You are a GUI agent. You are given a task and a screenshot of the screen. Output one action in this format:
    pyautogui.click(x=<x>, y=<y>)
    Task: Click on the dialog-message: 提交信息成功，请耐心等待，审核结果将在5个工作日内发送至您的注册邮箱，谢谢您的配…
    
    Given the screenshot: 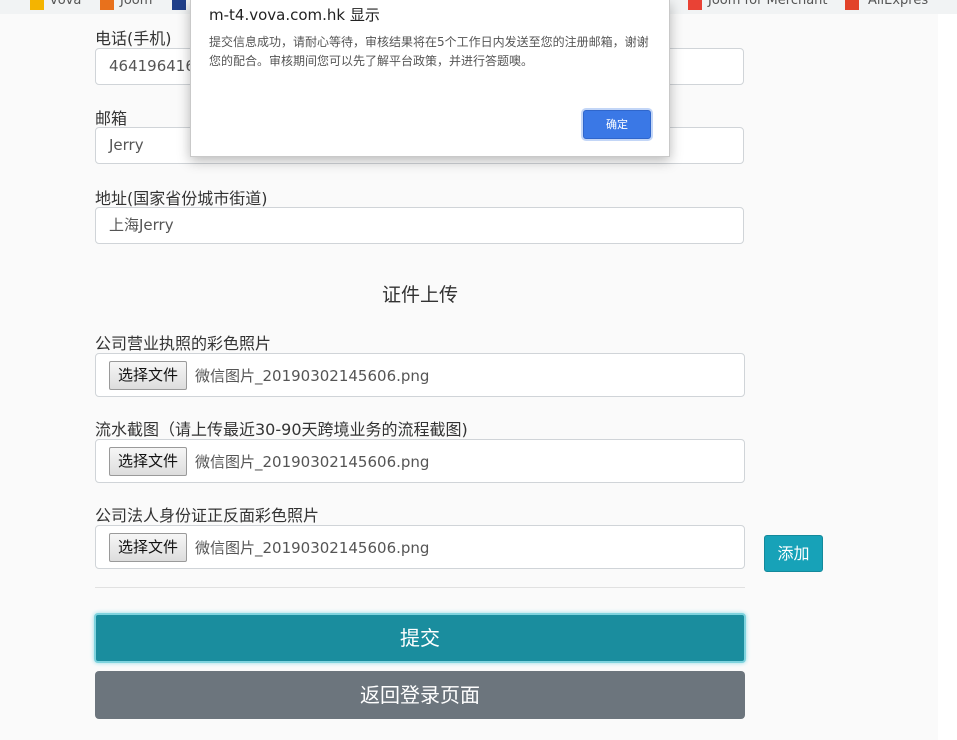 What is the action you would take?
    pyautogui.click(x=429, y=51)
    